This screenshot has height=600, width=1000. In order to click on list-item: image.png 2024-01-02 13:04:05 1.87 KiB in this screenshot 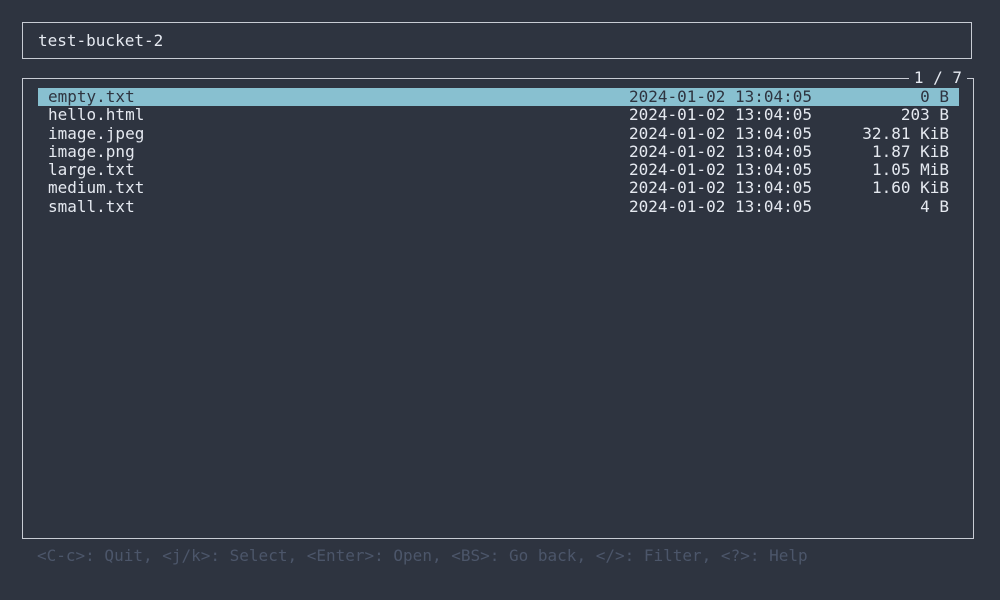, I will do `click(498, 151)`.